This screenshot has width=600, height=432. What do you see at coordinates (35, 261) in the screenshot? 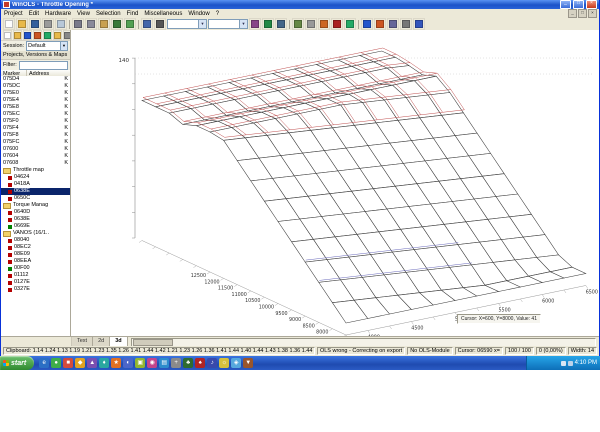
I see `map-item: 08EEA` at bounding box center [35, 261].